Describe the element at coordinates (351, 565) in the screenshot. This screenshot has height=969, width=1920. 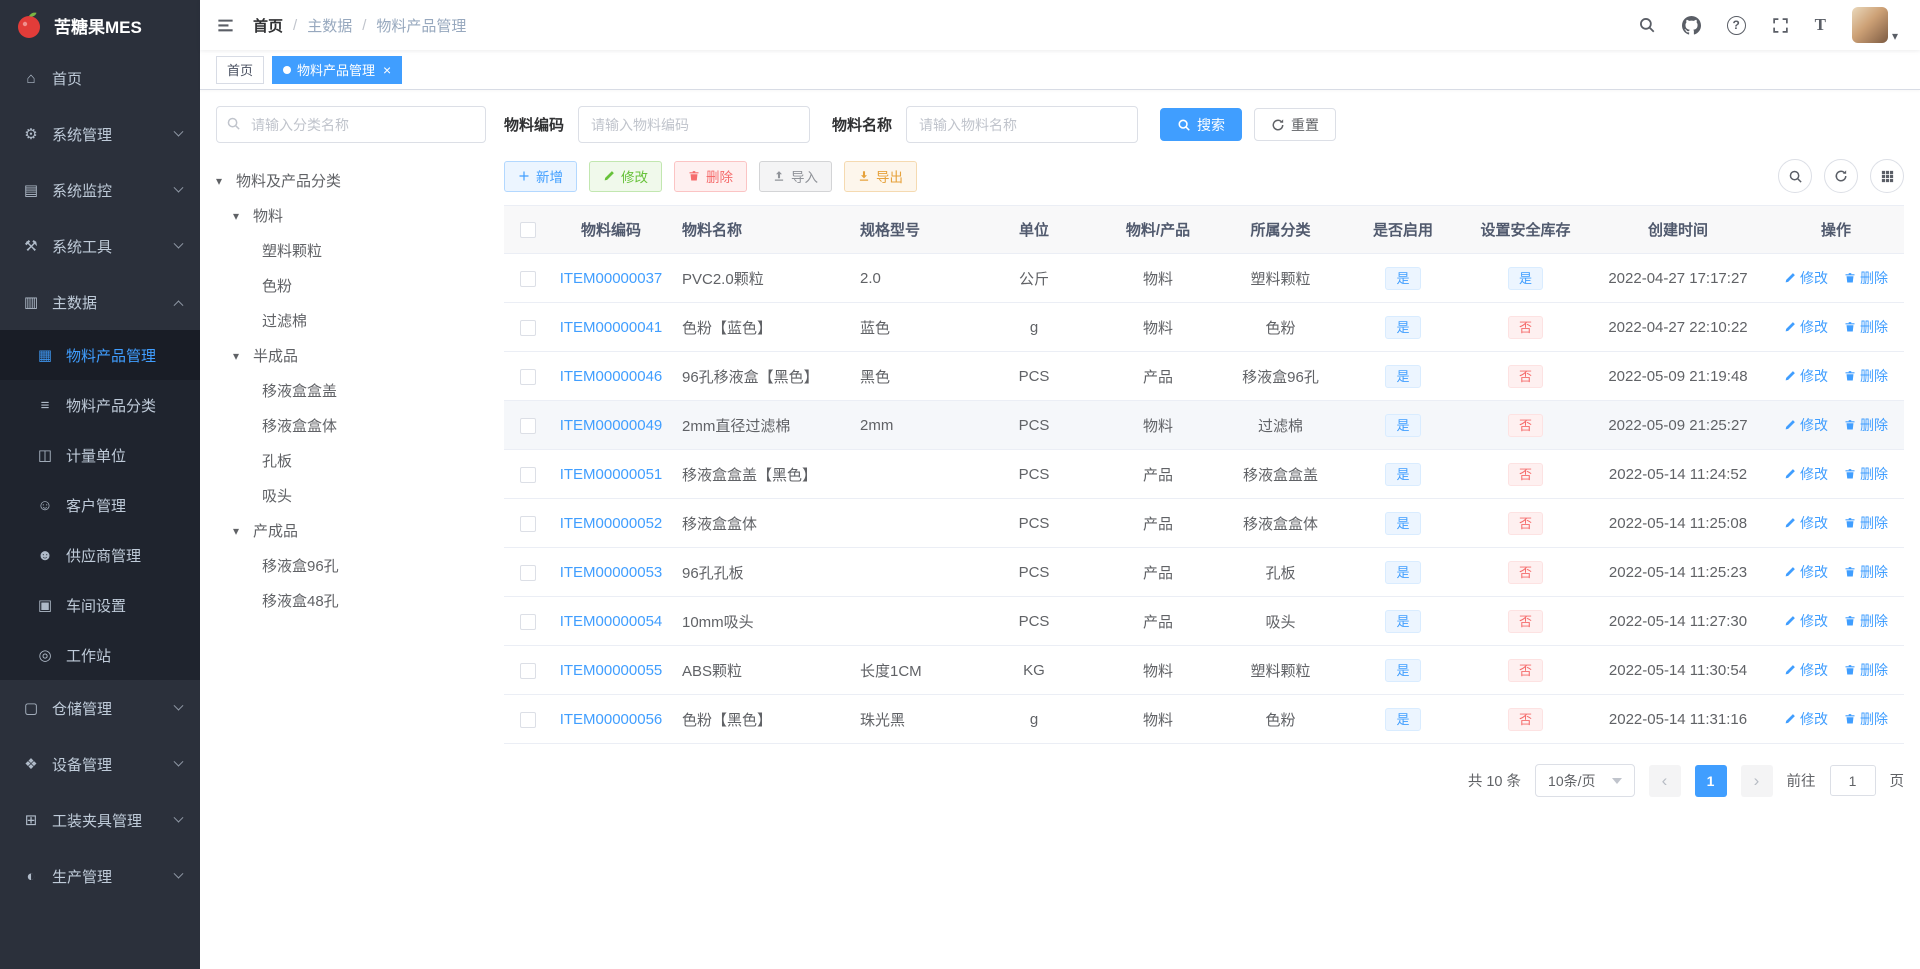
I see `tree-node: 移液盒96孔` at that location.